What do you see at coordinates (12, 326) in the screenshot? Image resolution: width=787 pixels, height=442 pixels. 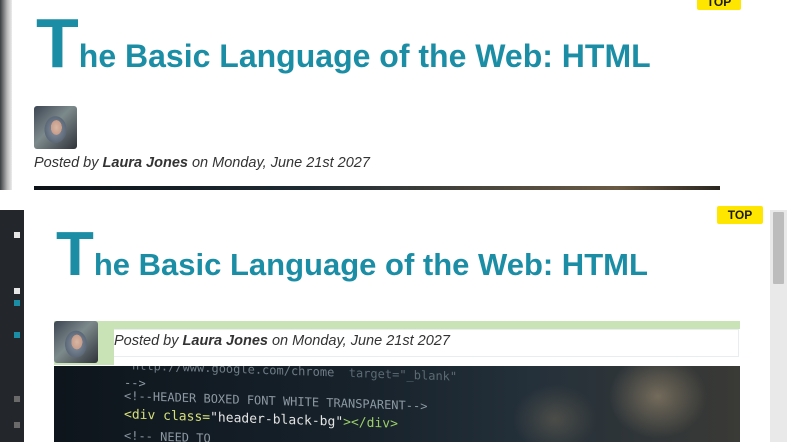 I see `editor-sidebar` at bounding box center [12, 326].